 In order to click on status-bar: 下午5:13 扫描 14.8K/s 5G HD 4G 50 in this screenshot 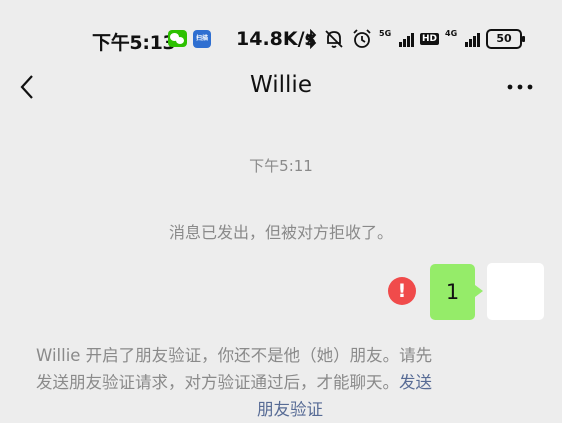, I will do `click(281, 31)`.